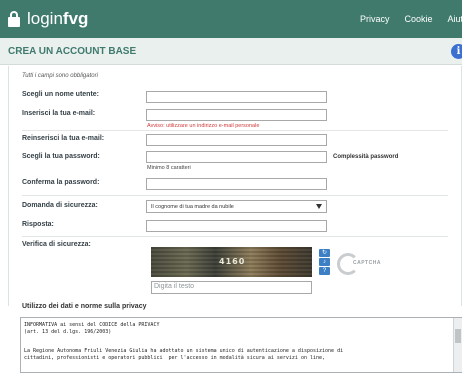  What do you see at coordinates (61, 94) in the screenshot?
I see `username-label: Scegli un nome utente:` at bounding box center [61, 94].